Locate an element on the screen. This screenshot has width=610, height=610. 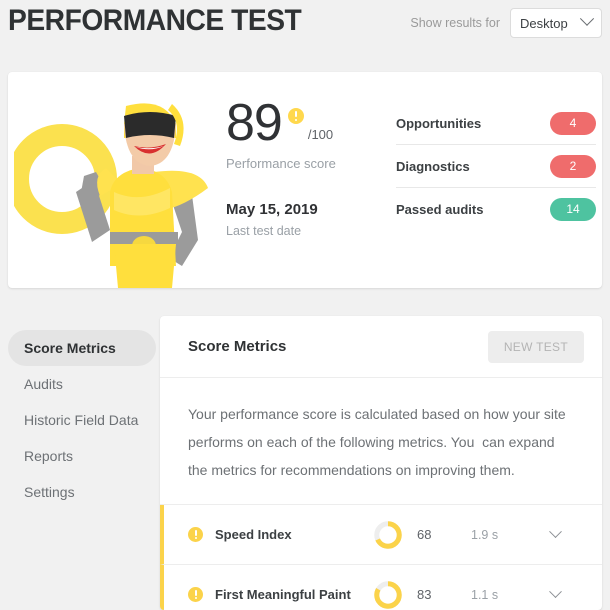
metric-row-speed-index: Speed Index 68 1.9 s is located at coordinates (381, 535).